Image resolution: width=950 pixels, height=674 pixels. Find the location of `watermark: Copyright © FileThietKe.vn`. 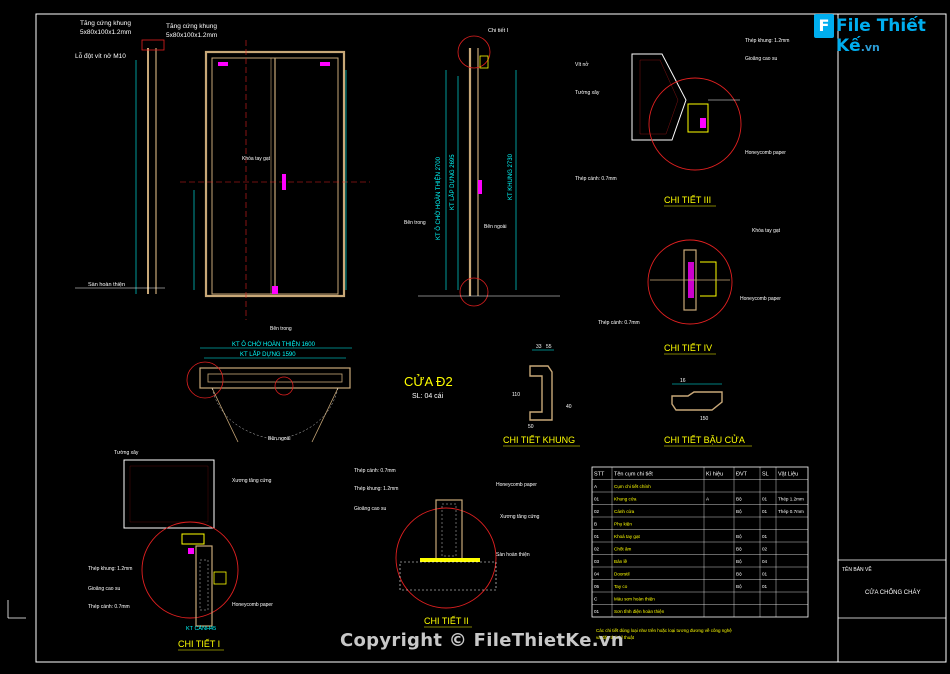

watermark: Copyright © FileThietKe.vn is located at coordinates (482, 640).